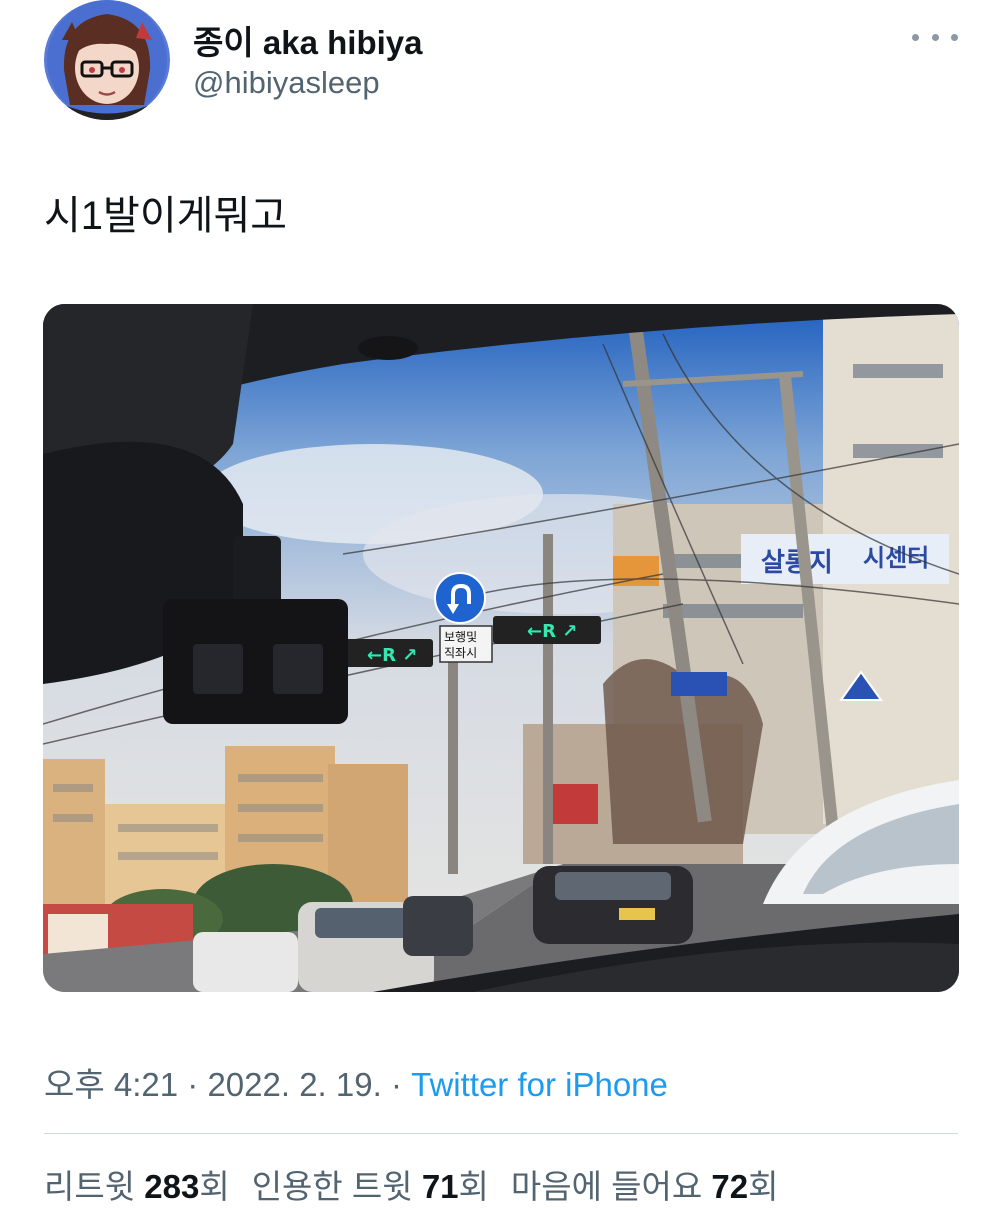  What do you see at coordinates (473, 1186) in the screenshot?
I see `quotes-unit: 회` at bounding box center [473, 1186].